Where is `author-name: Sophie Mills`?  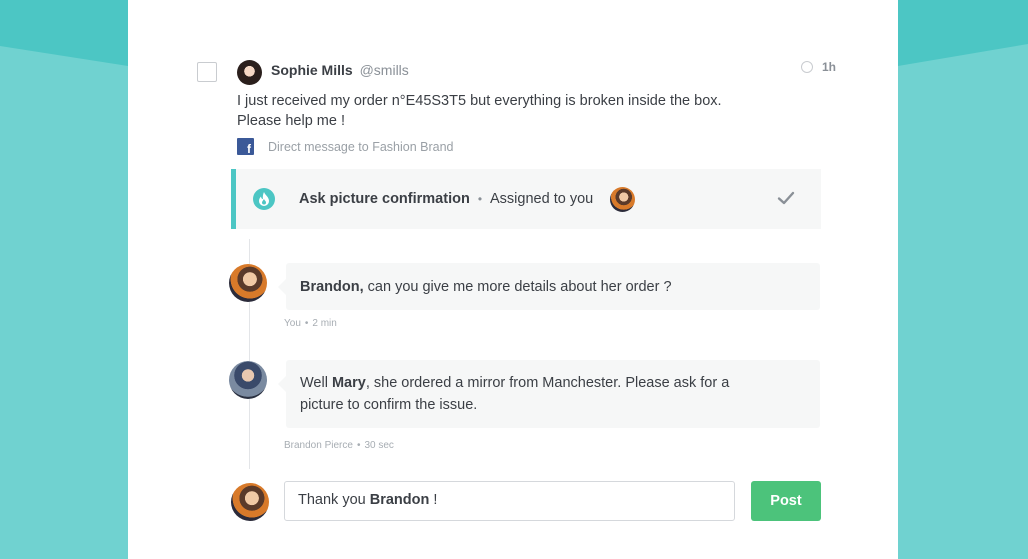 author-name: Sophie Mills is located at coordinates (312, 70).